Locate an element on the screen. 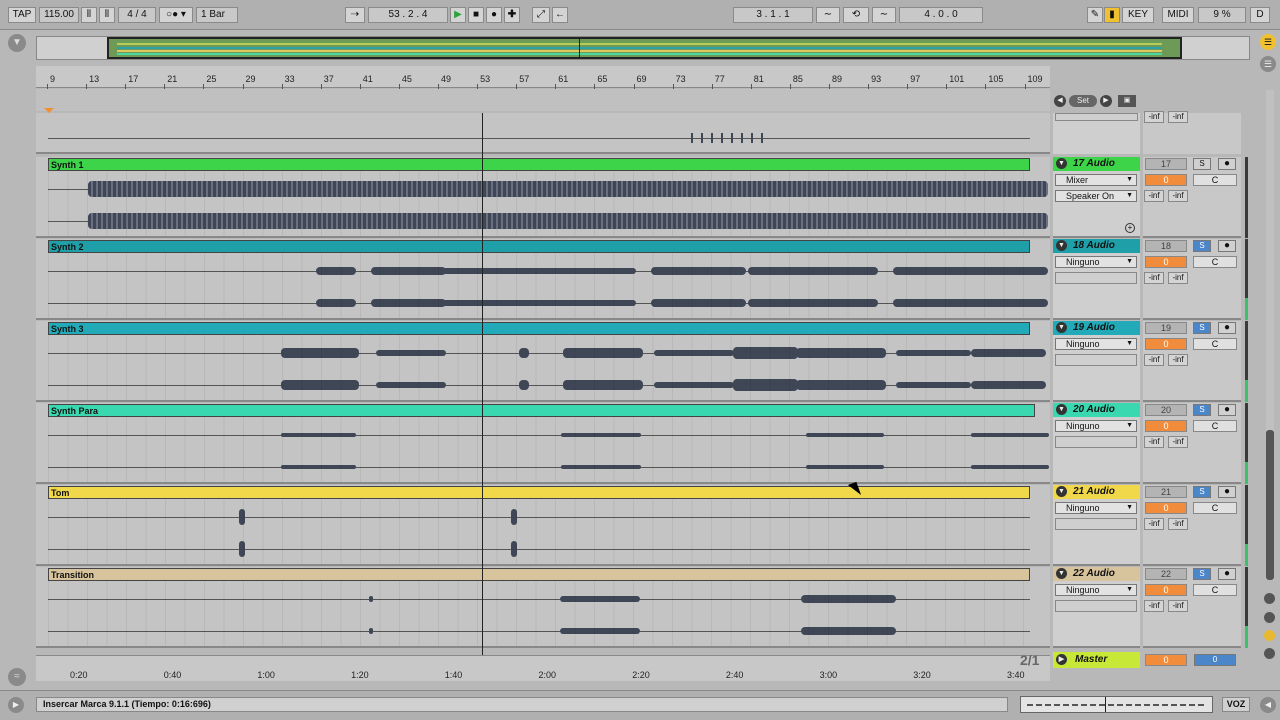 The height and width of the screenshot is (720, 1280). track-activator: 20 is located at coordinates (1166, 410).